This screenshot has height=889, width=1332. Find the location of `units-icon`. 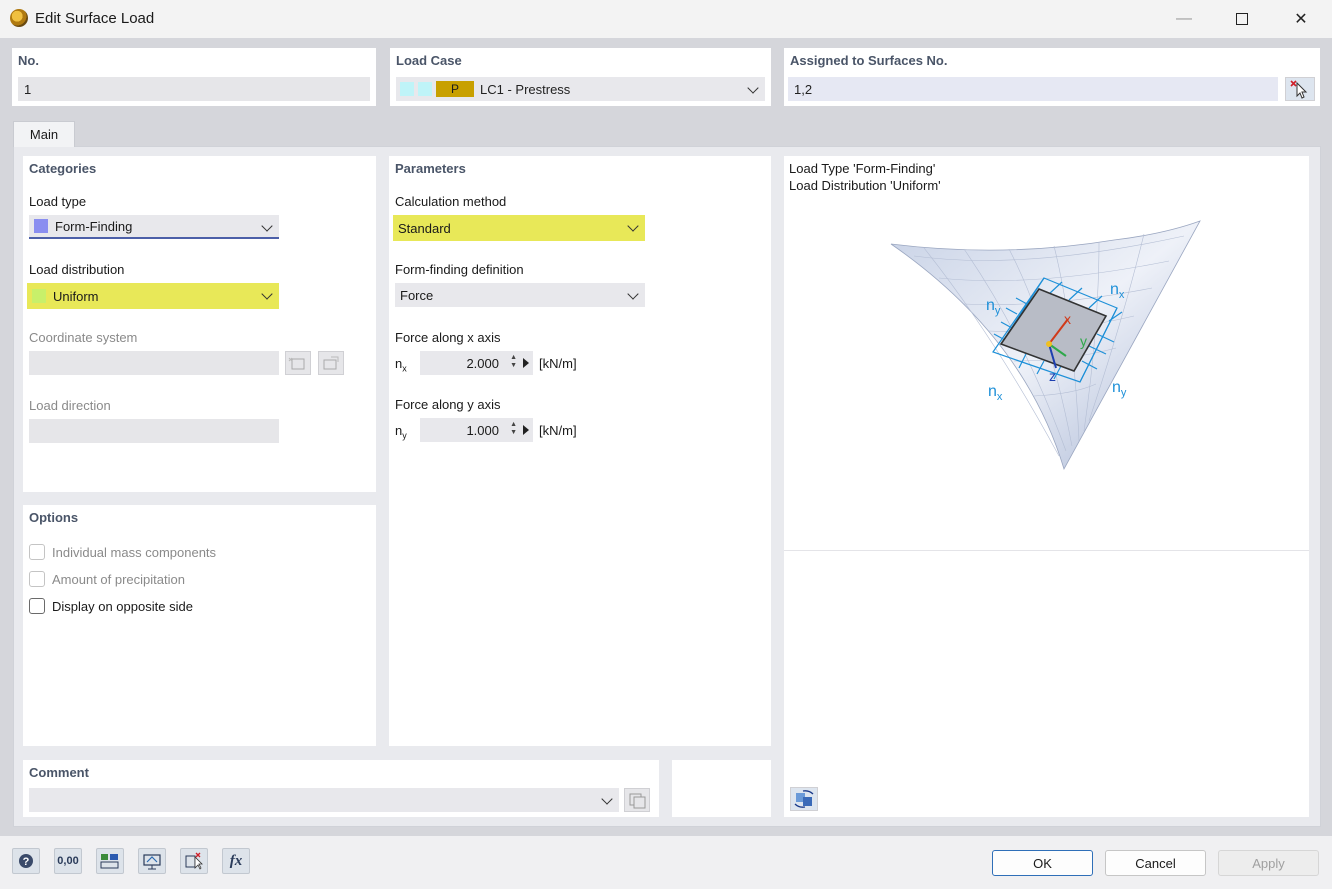

units-icon is located at coordinates (109, 861).